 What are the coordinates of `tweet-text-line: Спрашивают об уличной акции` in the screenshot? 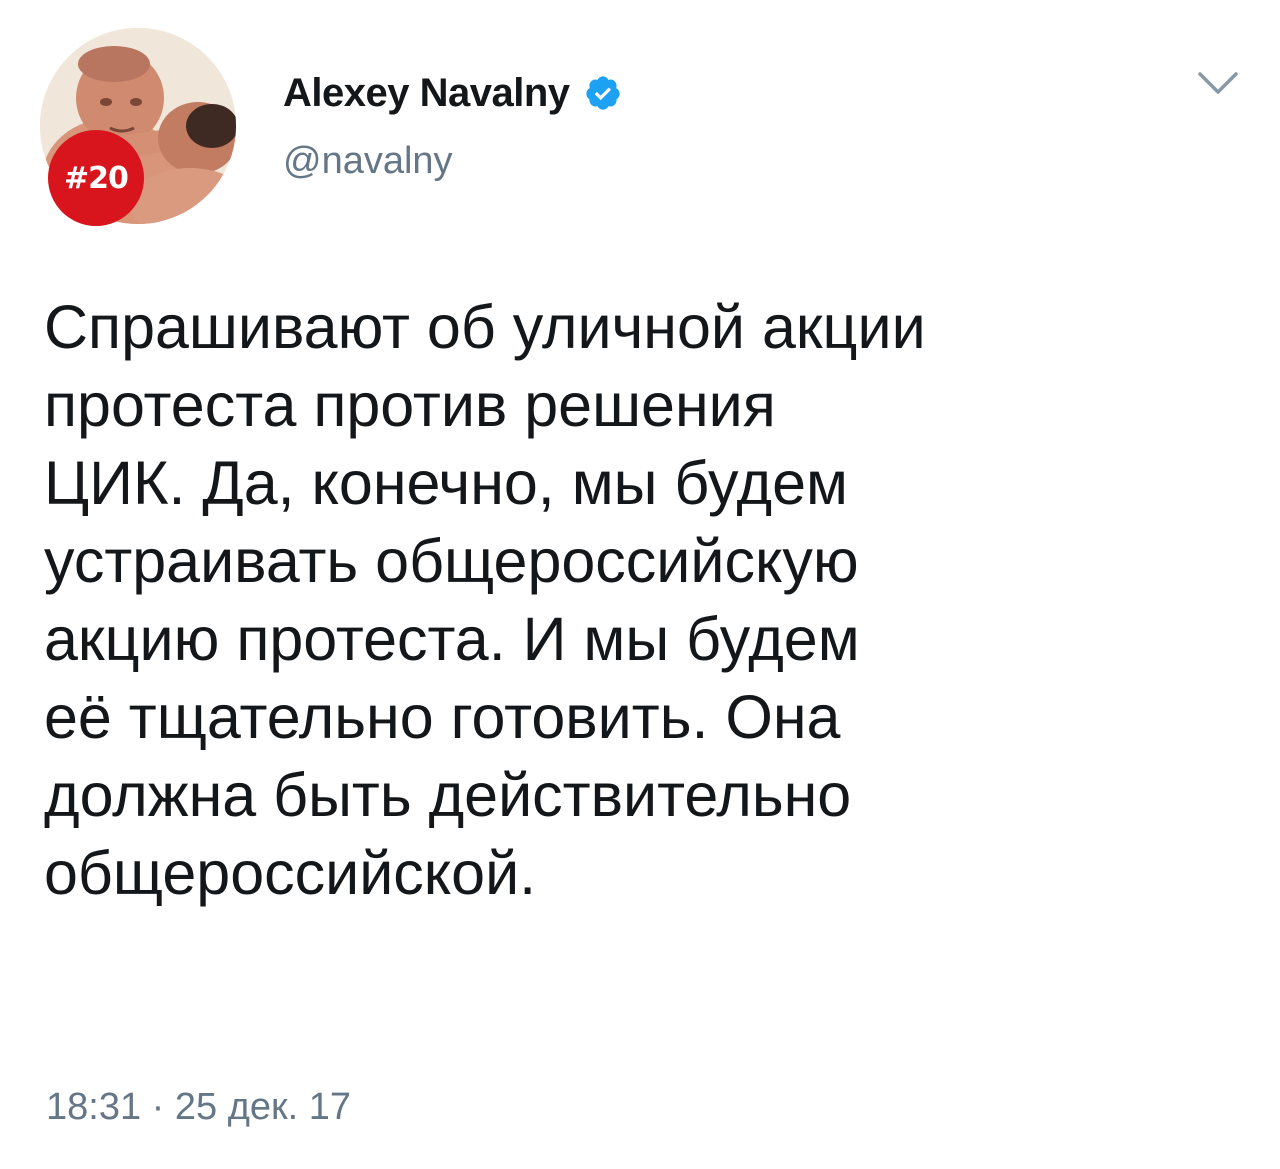 It's located at (485, 327).